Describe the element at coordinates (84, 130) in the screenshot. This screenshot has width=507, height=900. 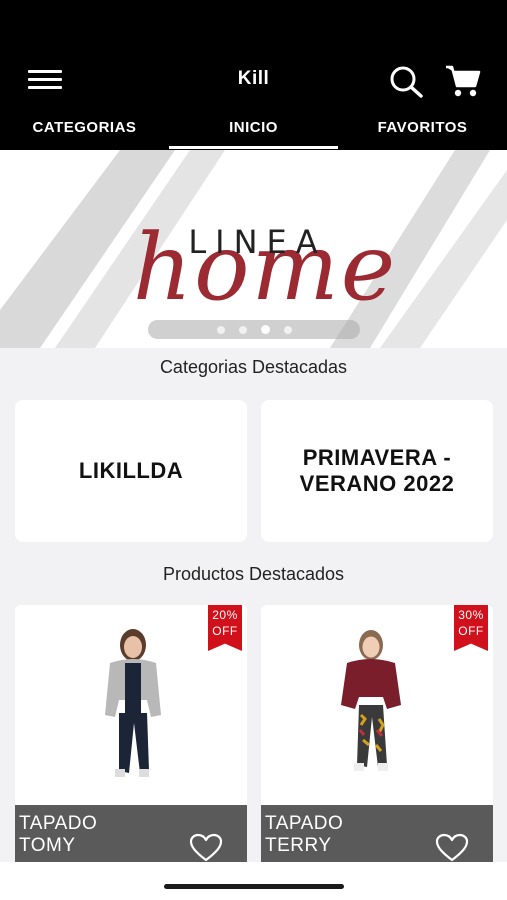
I see `tab-categorias: CATEGORIAS` at that location.